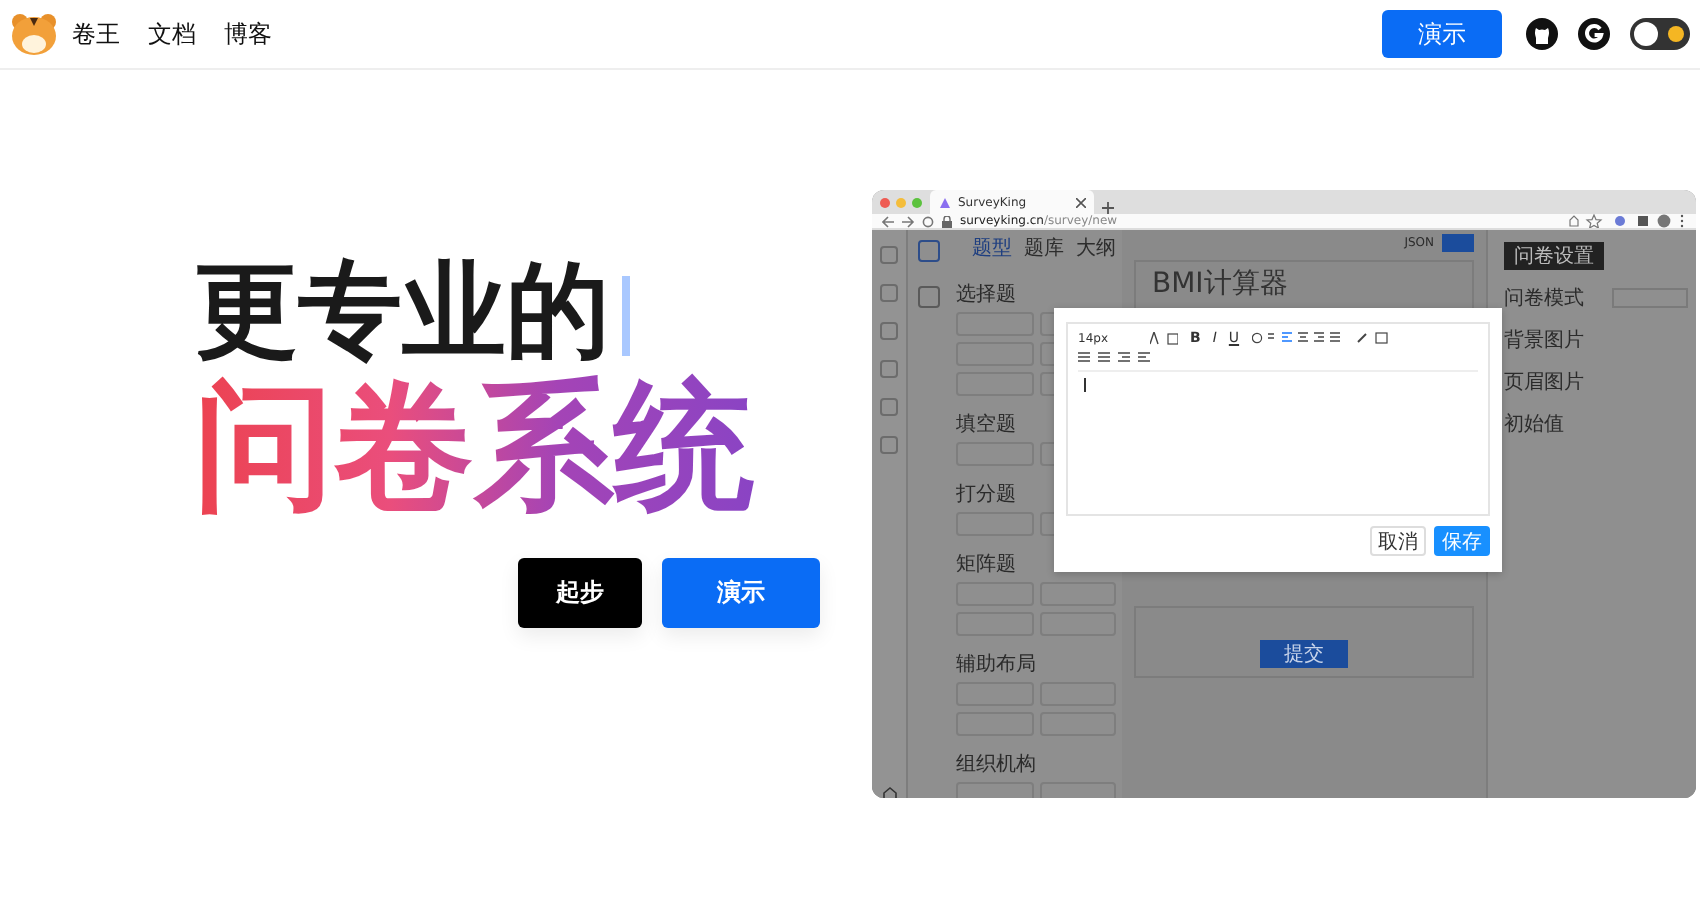  Describe the element at coordinates (34, 34) in the screenshot. I see `tiger-logo-icon` at that location.